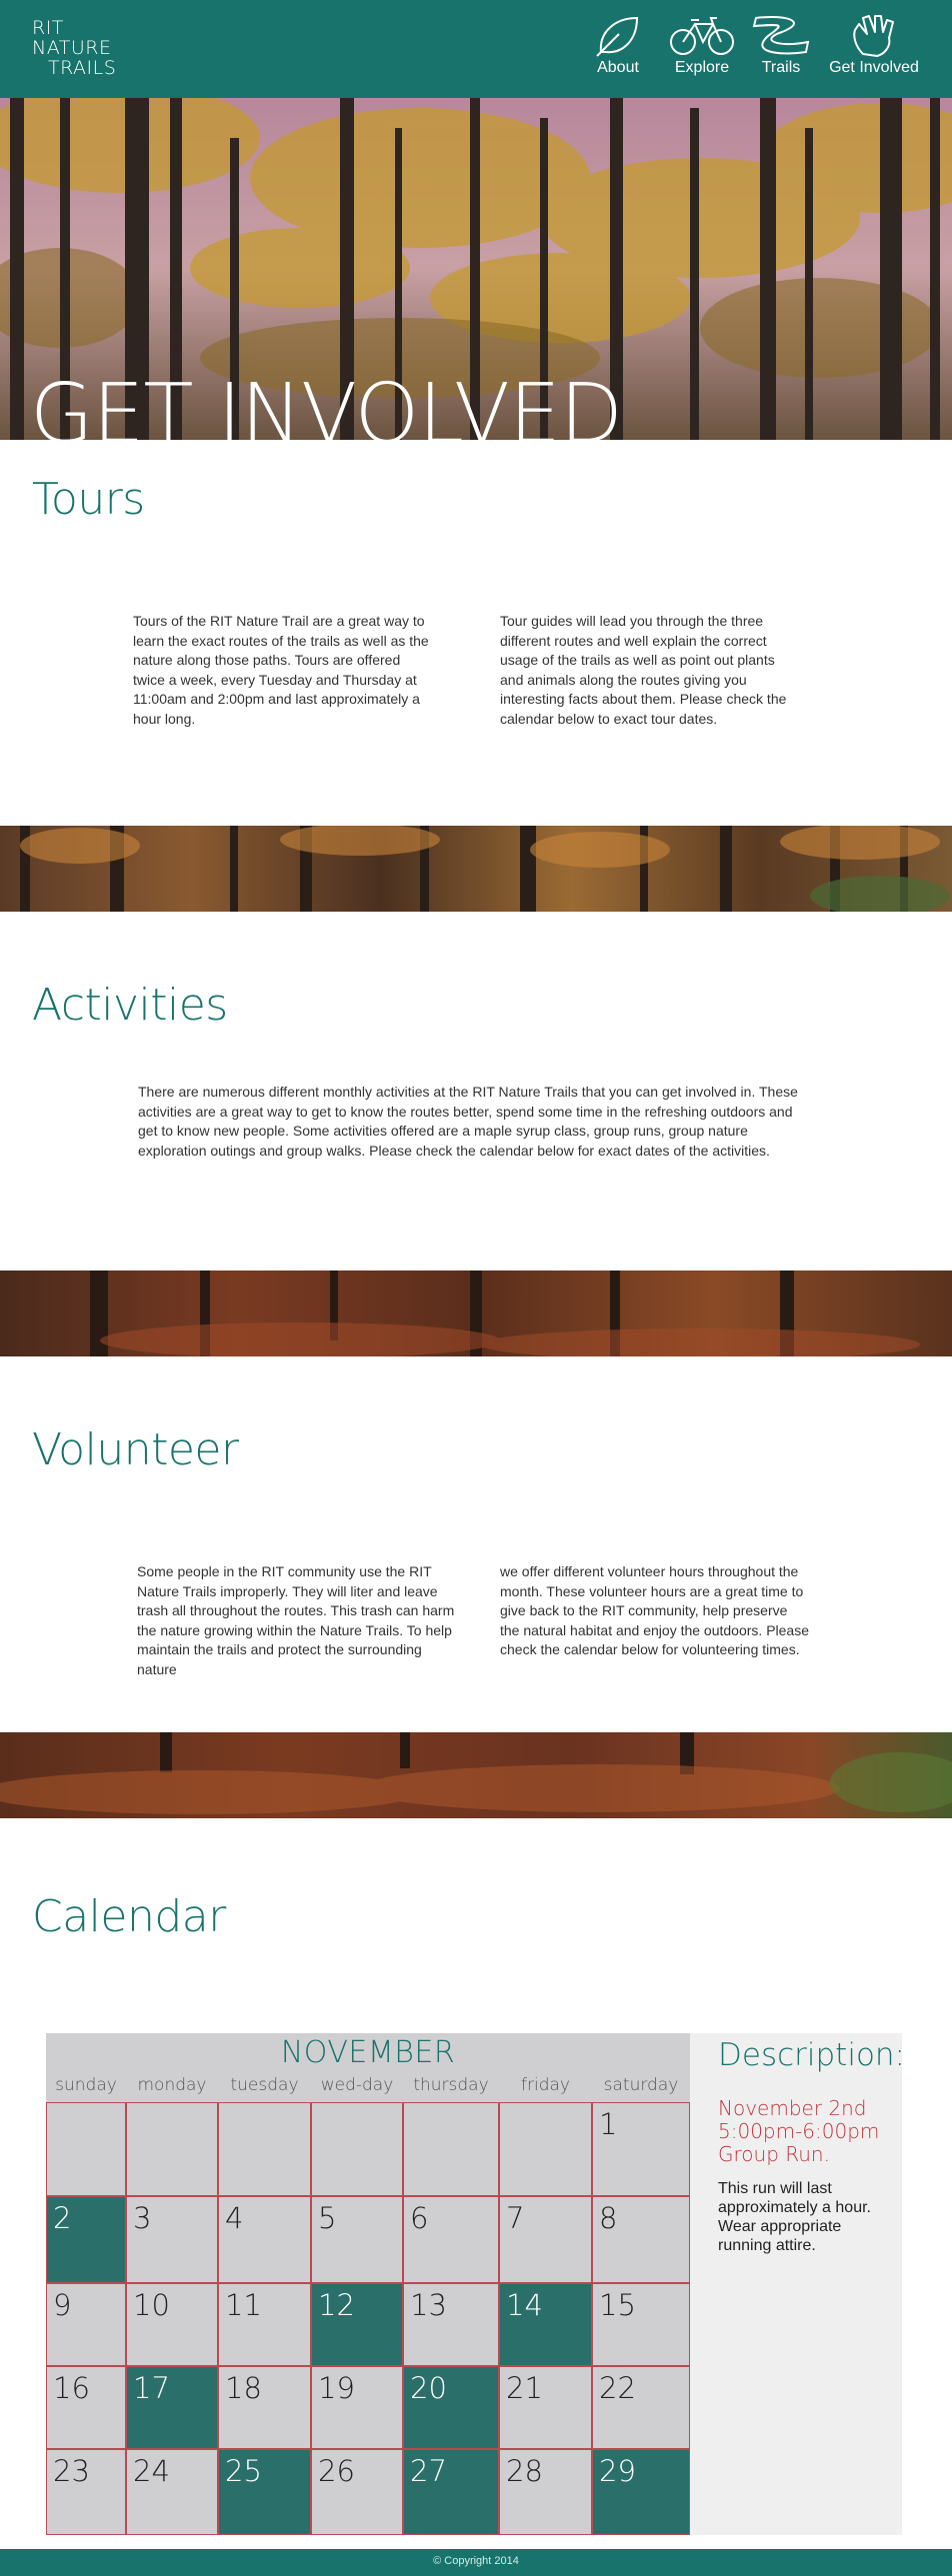  I want to click on nav-trails: Trails, so click(781, 45).